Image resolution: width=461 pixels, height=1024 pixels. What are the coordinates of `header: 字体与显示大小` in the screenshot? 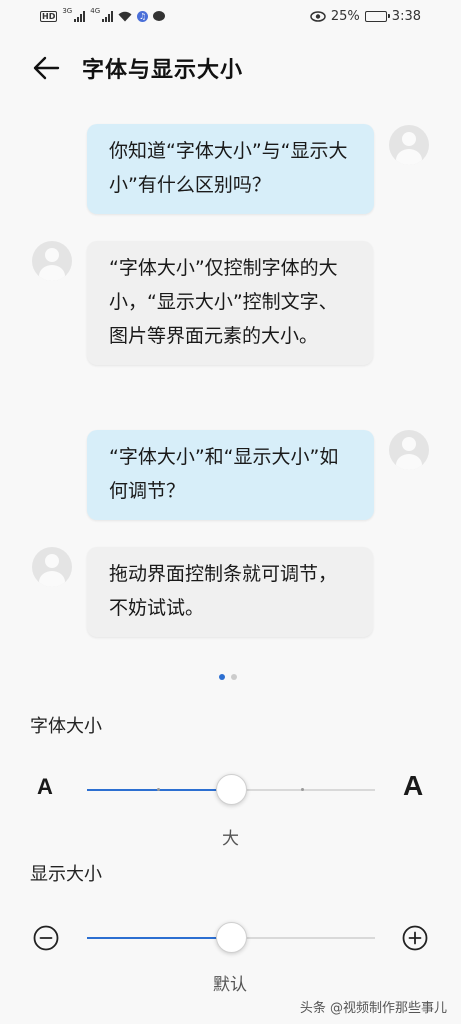 It's located at (230, 68).